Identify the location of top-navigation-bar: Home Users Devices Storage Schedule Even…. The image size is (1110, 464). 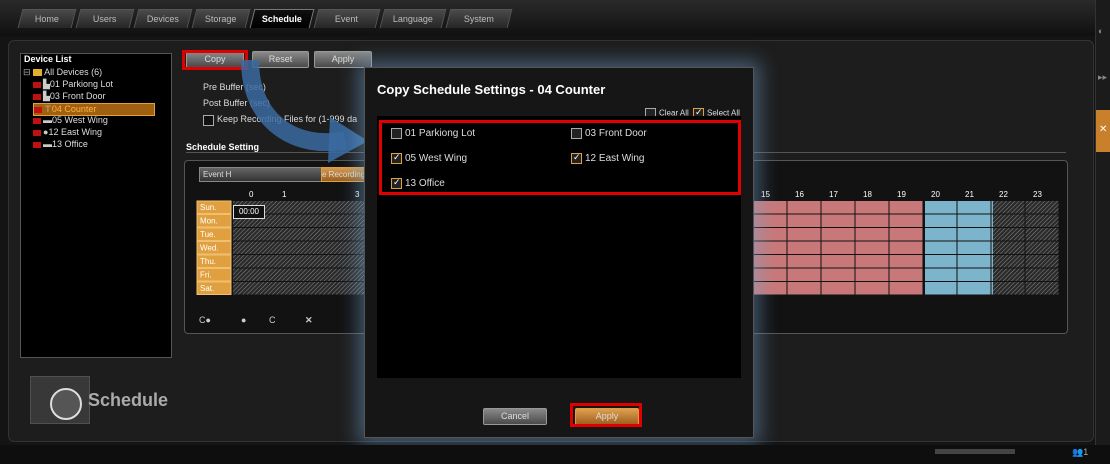
(555, 18).